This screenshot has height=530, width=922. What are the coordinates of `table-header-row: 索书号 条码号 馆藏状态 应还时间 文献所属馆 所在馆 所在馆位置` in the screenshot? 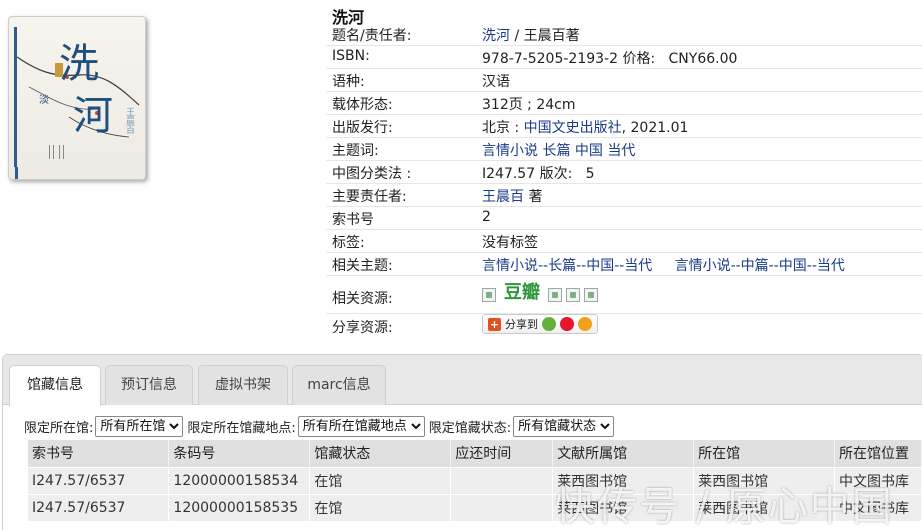 It's located at (475, 453).